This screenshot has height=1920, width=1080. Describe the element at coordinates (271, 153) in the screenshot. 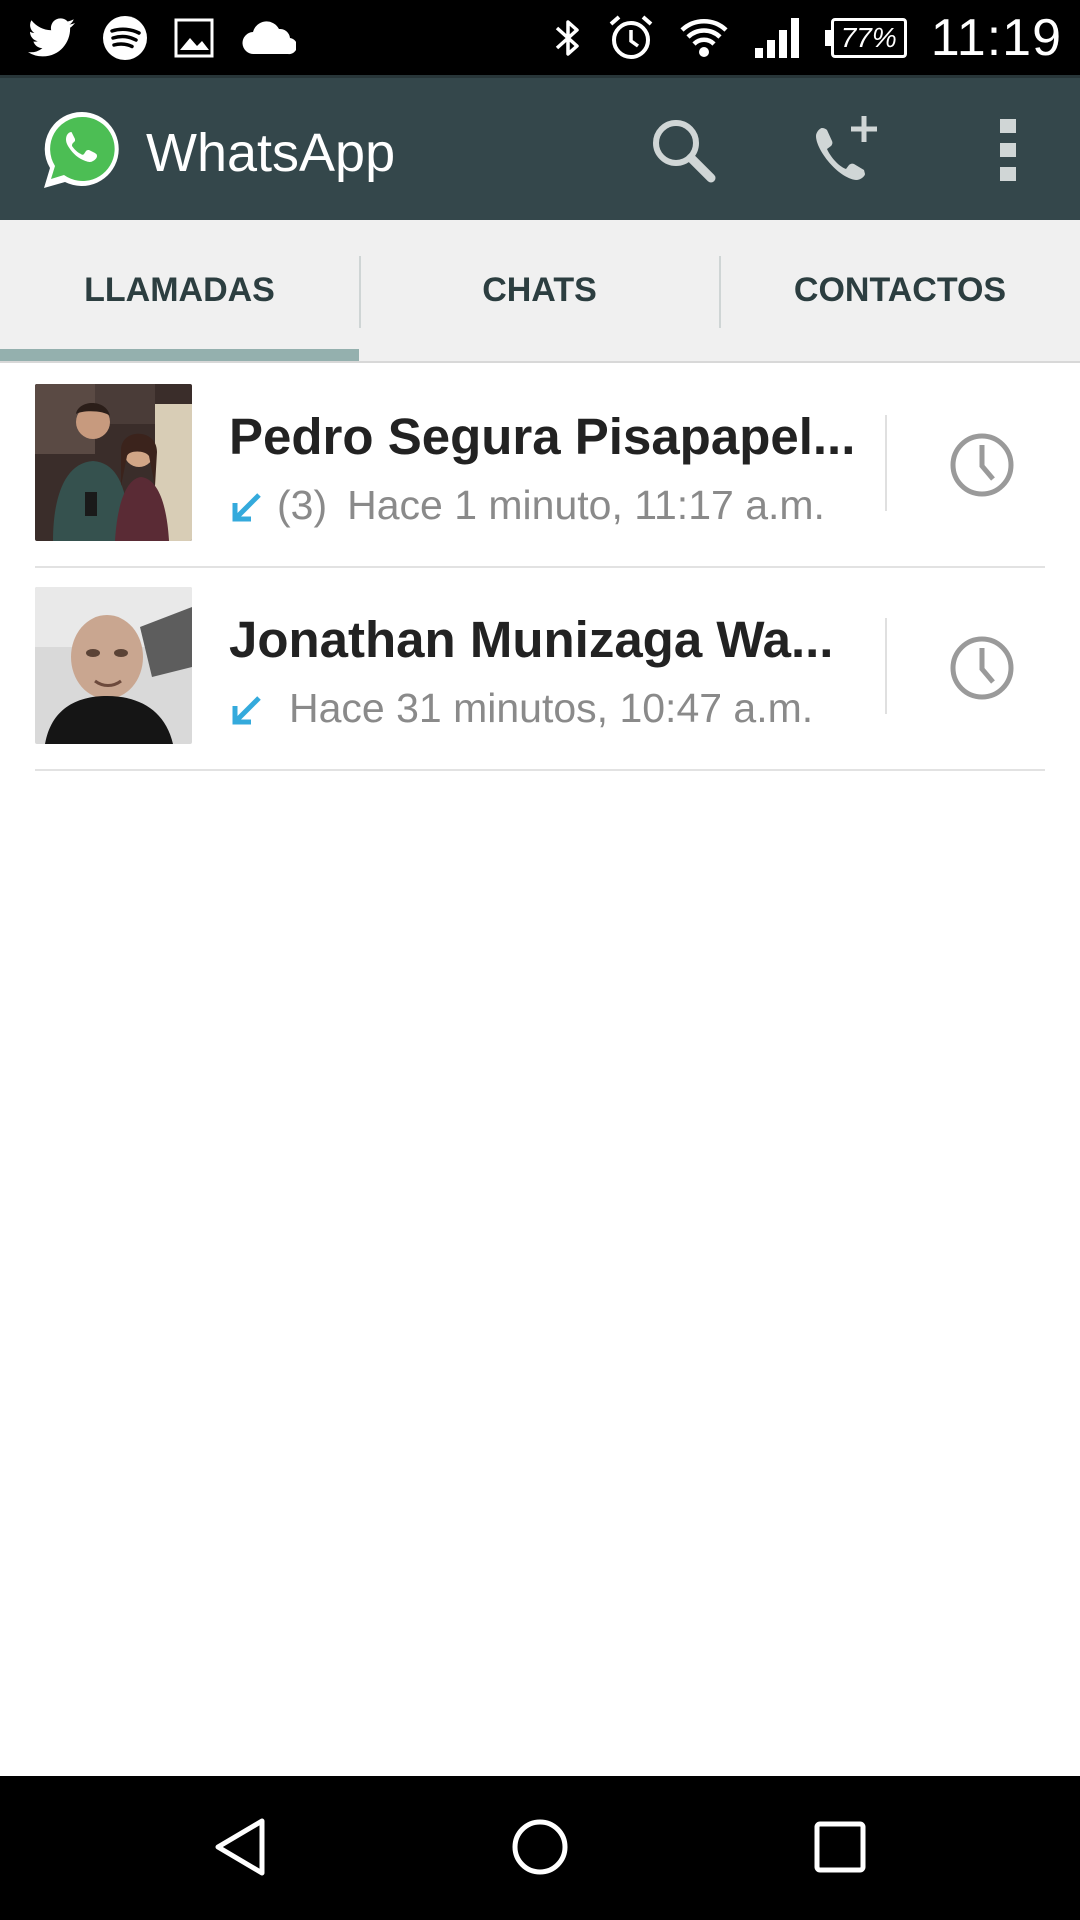

I see `app-title: WhatsApp` at that location.